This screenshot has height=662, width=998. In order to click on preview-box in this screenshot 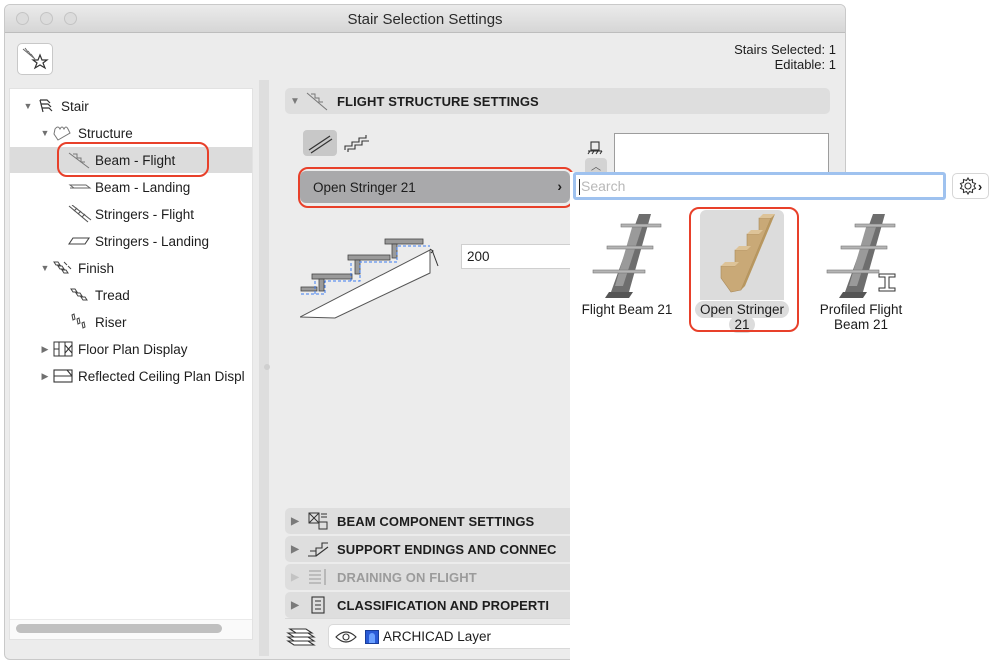, I will do `click(721, 155)`.